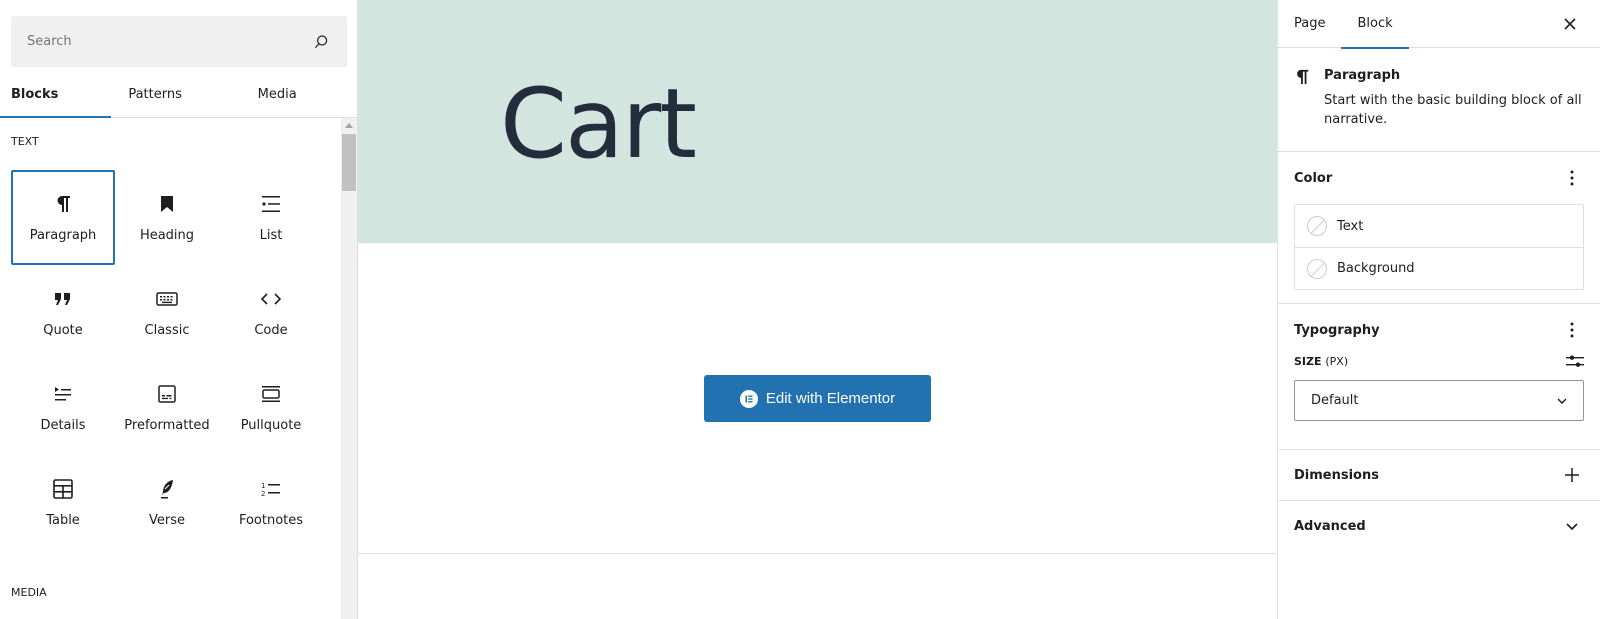  Describe the element at coordinates (1572, 330) in the screenshot. I see `typography-options-icon` at that location.